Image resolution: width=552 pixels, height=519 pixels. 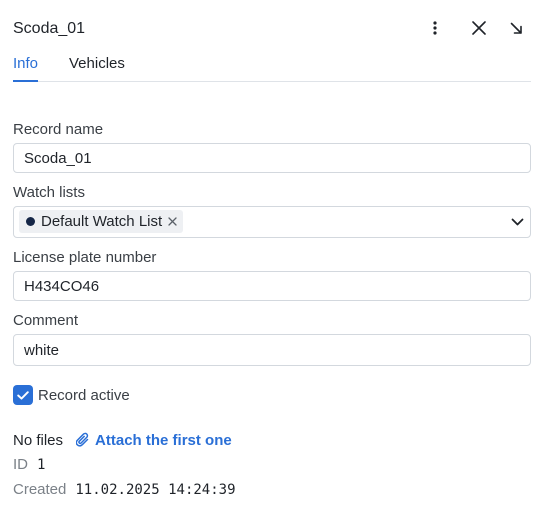 What do you see at coordinates (264, 158) in the screenshot?
I see `record-name-input` at bounding box center [264, 158].